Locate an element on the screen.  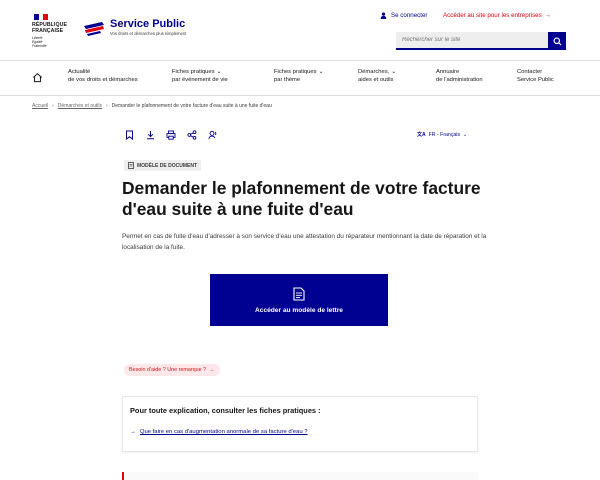
search-button is located at coordinates (557, 41).